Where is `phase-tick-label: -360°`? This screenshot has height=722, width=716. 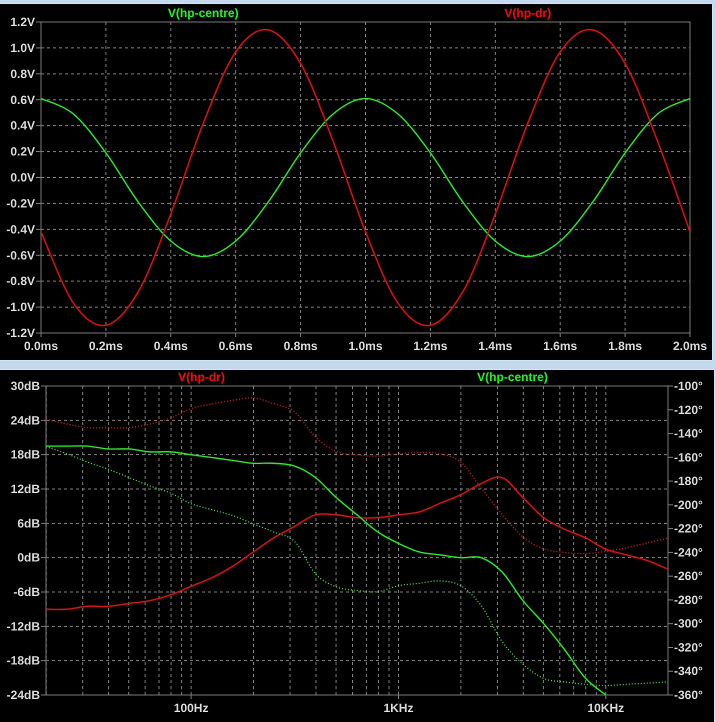
phase-tick-label: -360° is located at coordinates (688, 695).